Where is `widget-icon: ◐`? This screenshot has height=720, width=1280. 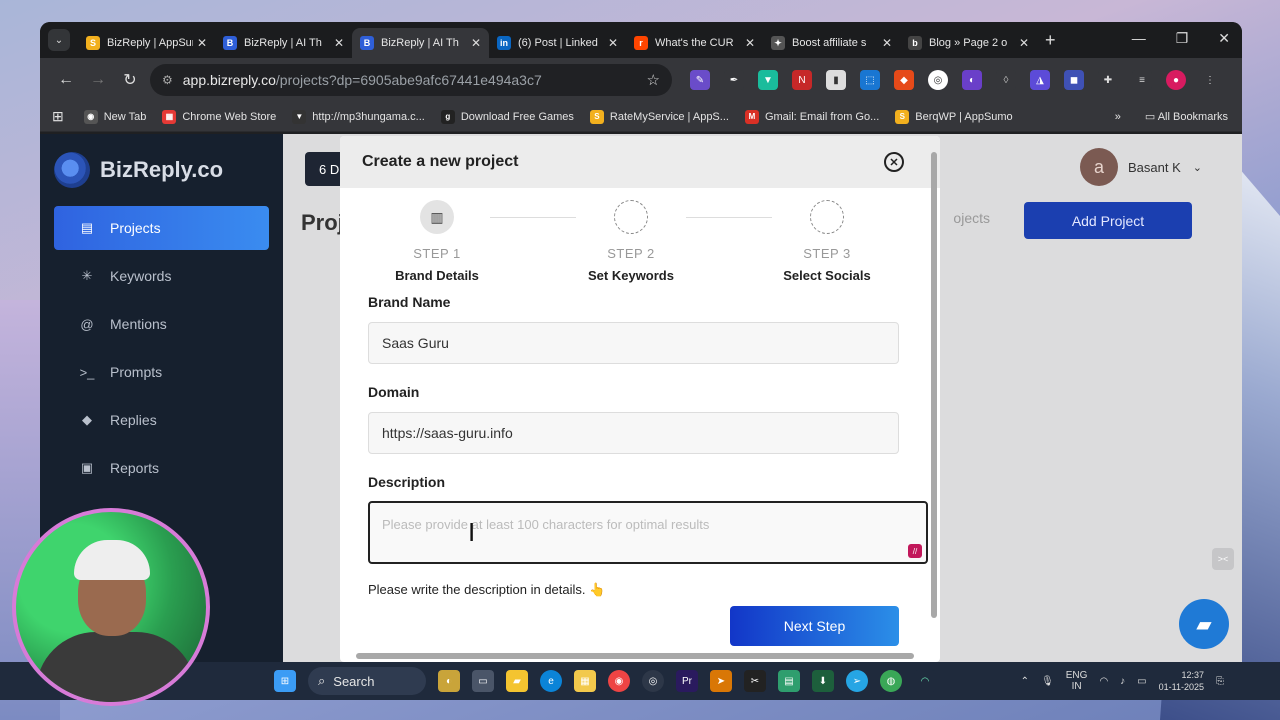
widget-icon: ◐ is located at coordinates (449, 681).